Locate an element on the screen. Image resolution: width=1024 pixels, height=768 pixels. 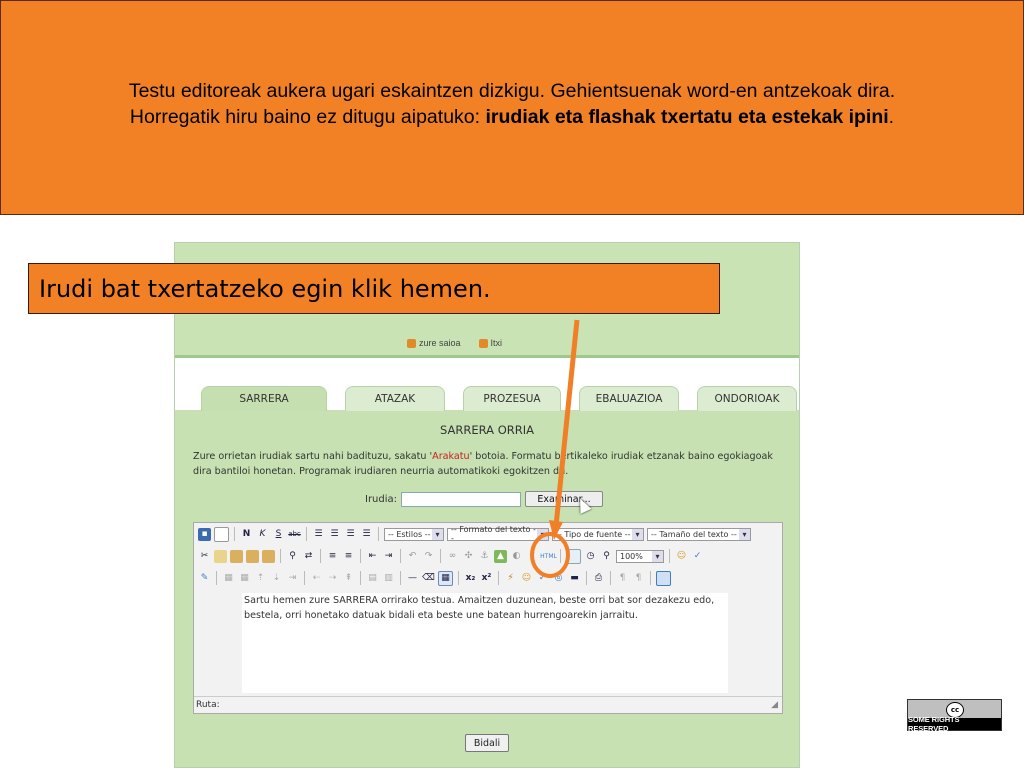
strikethrough-icon: abc is located at coordinates (294, 534).